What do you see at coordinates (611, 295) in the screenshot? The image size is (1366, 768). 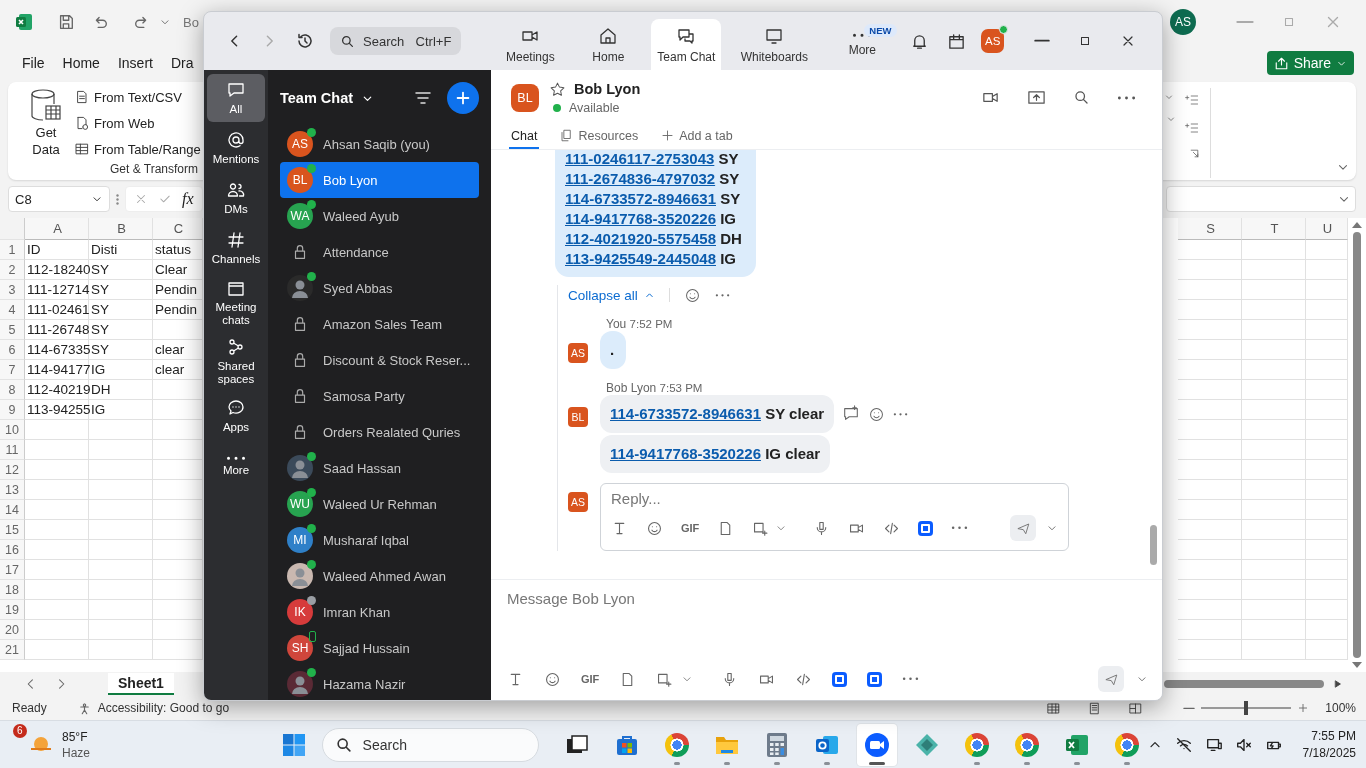 I see `collapse-link: Collapse all` at bounding box center [611, 295].